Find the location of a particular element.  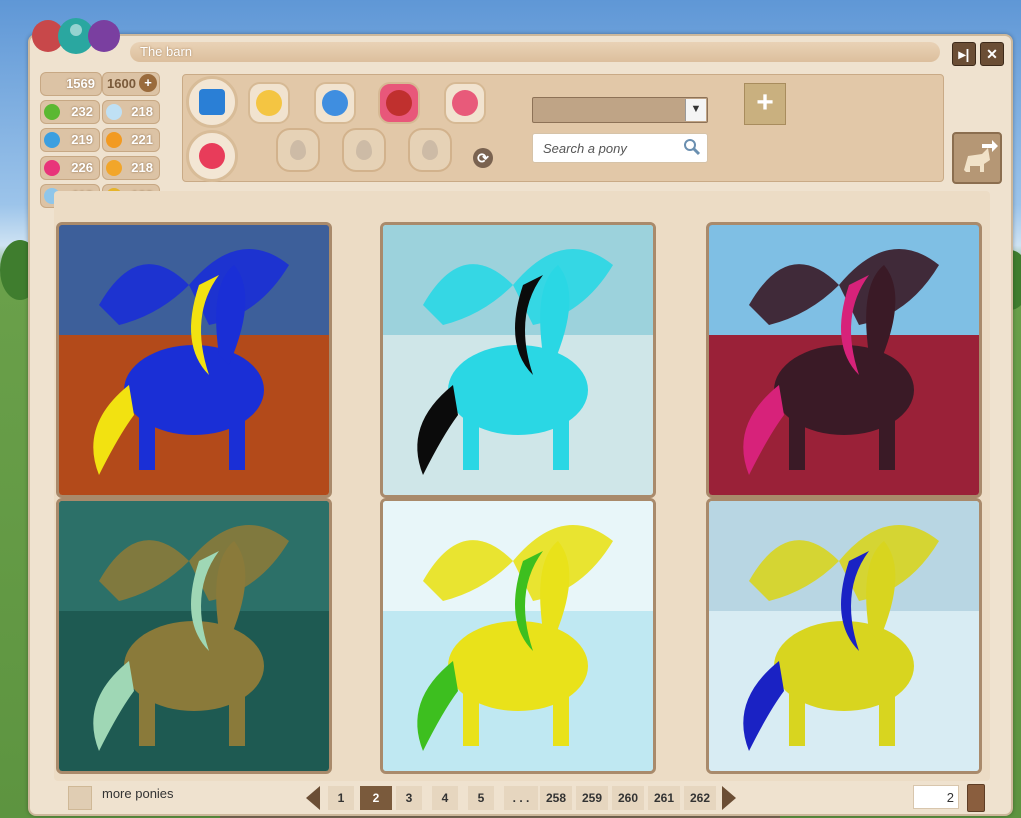

favorites-tab is located at coordinates (212, 156).